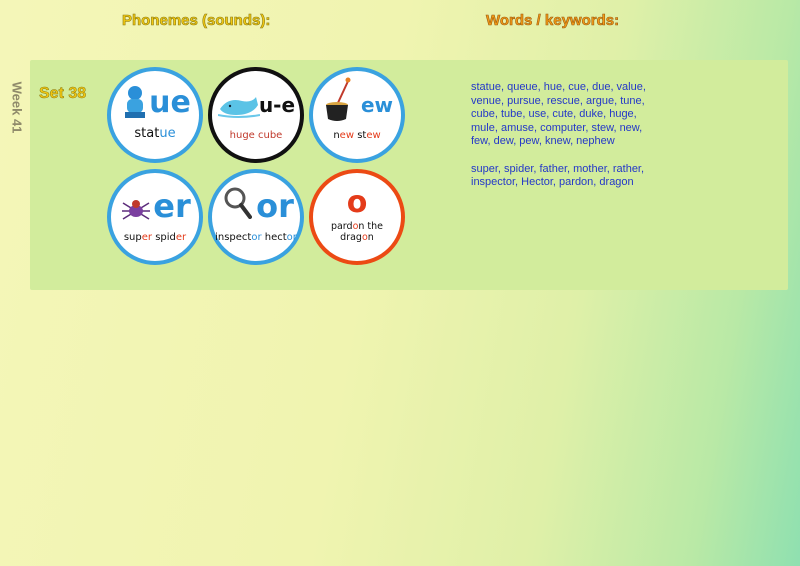  What do you see at coordinates (357, 115) in the screenshot?
I see `phoneme-card-ew: ew new stew` at bounding box center [357, 115].